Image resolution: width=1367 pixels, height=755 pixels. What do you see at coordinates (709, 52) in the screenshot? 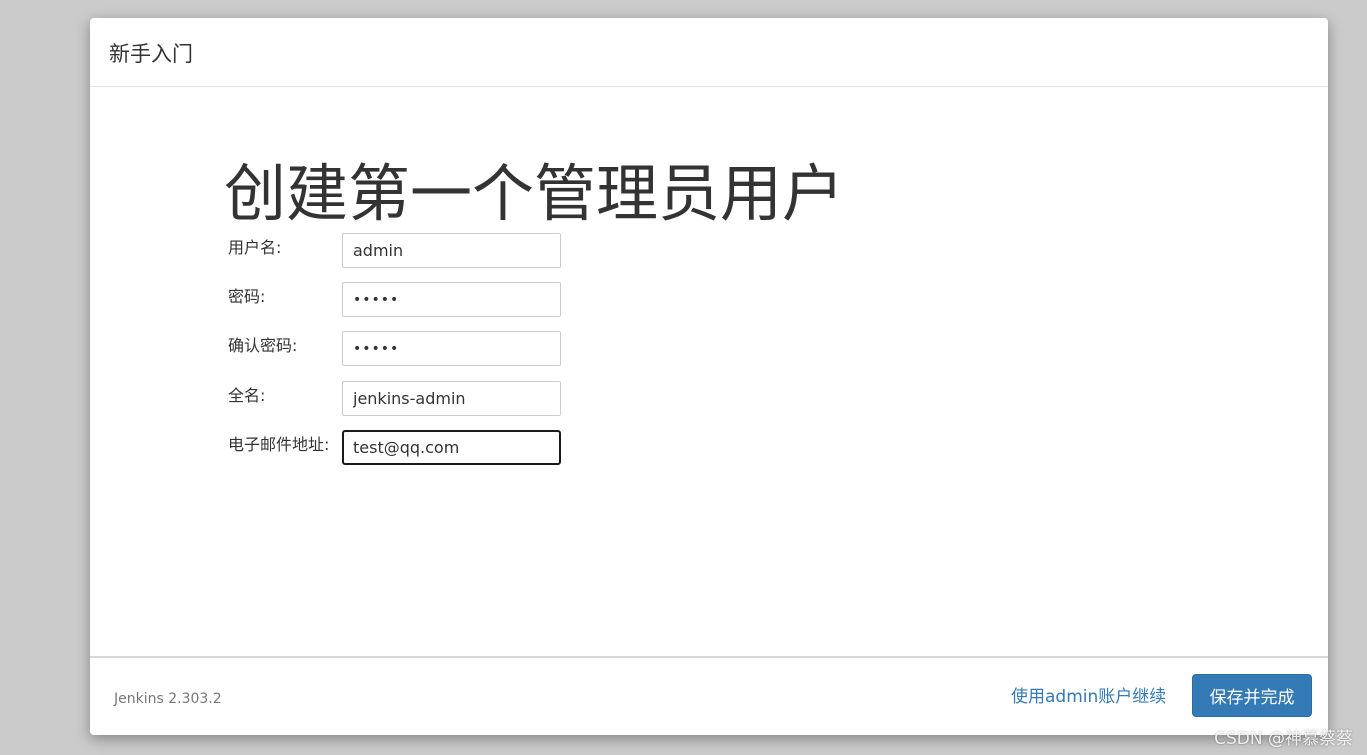
I see `dialog-header: 新手入门` at bounding box center [709, 52].